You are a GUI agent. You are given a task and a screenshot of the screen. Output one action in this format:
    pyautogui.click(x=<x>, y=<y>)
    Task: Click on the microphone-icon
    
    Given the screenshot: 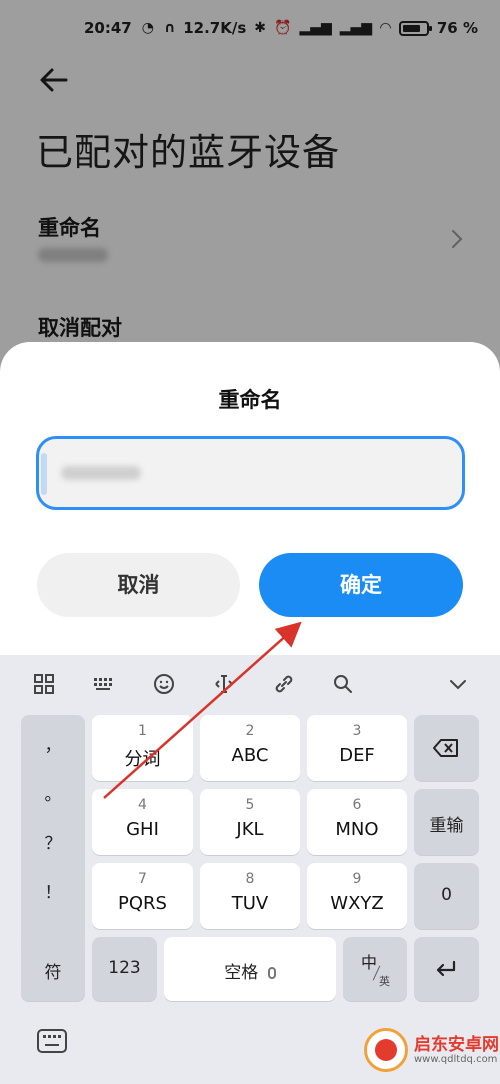 What is the action you would take?
    pyautogui.click(x=271, y=973)
    